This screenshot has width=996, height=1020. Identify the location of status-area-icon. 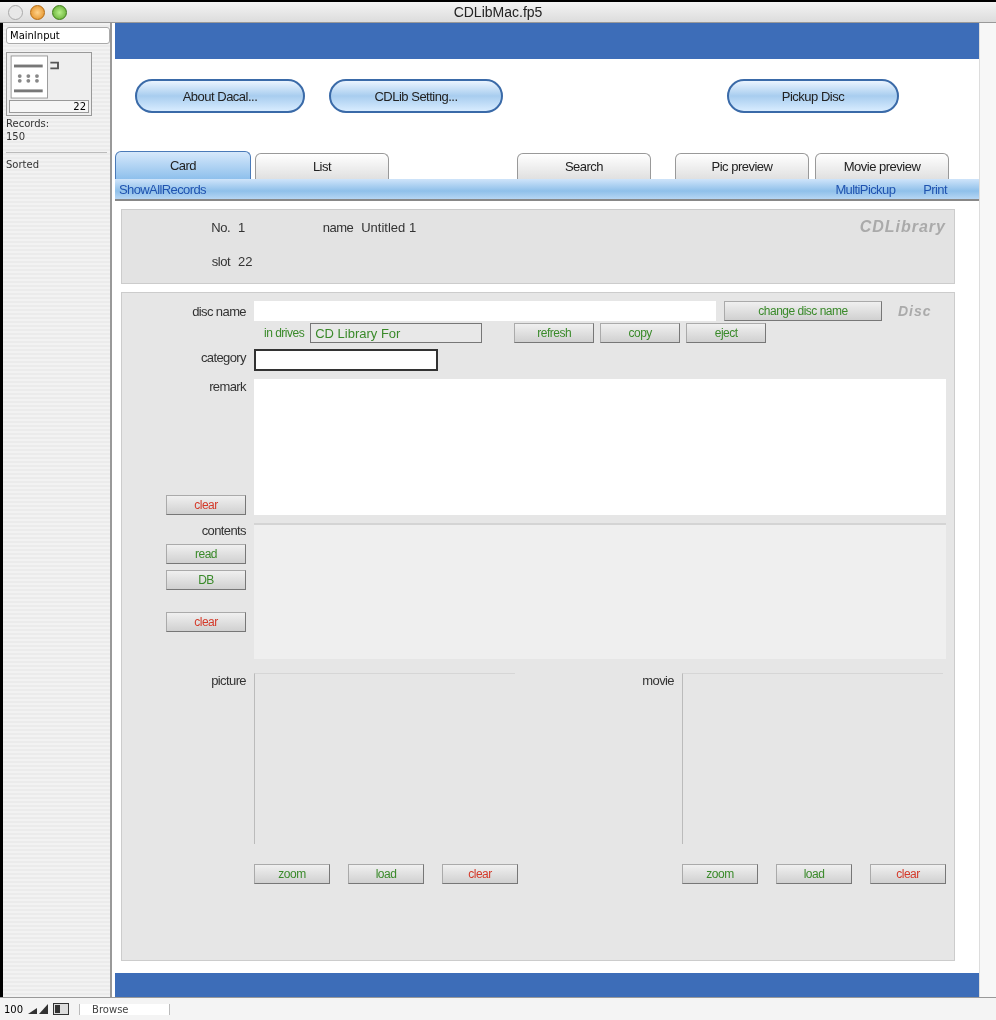
(61, 1009).